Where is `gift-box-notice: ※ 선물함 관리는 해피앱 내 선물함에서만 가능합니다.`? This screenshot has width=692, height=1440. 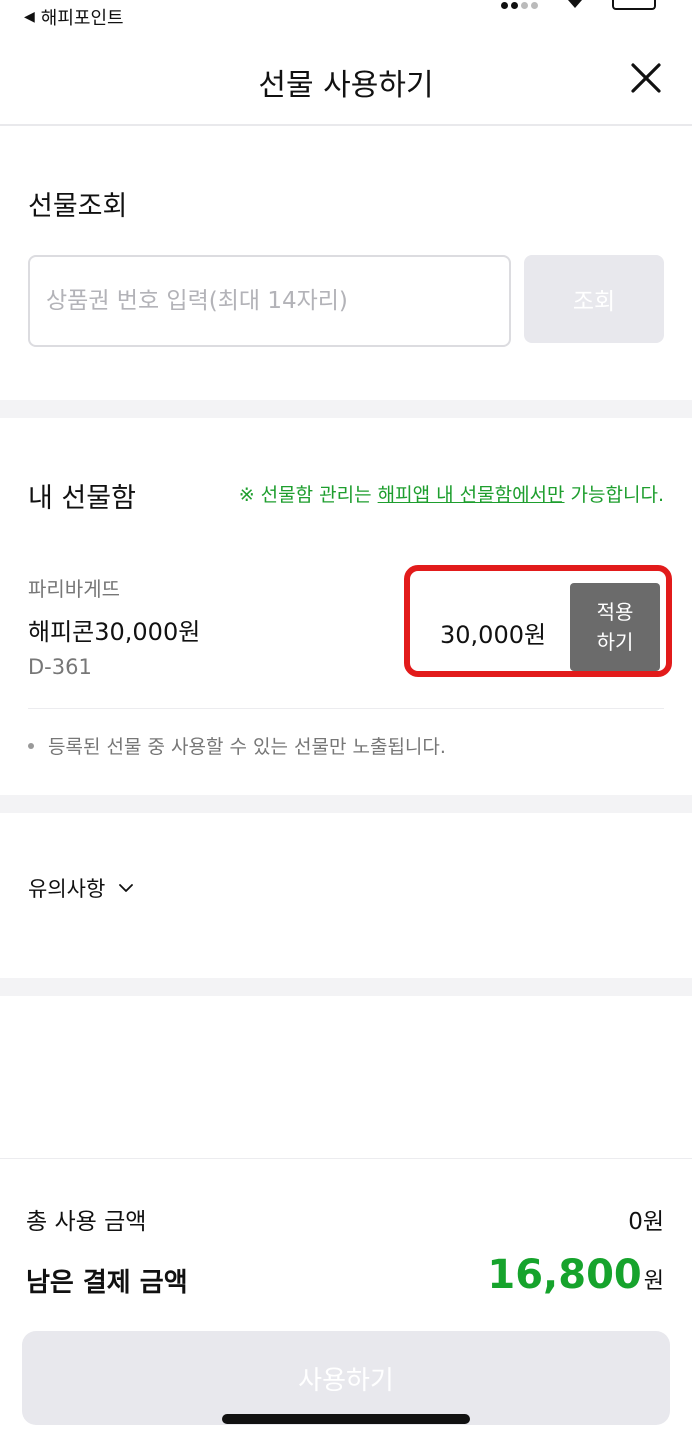 gift-box-notice: ※ 선물함 관리는 해피앱 내 선물함에서만 가능합니다. is located at coordinates (451, 493).